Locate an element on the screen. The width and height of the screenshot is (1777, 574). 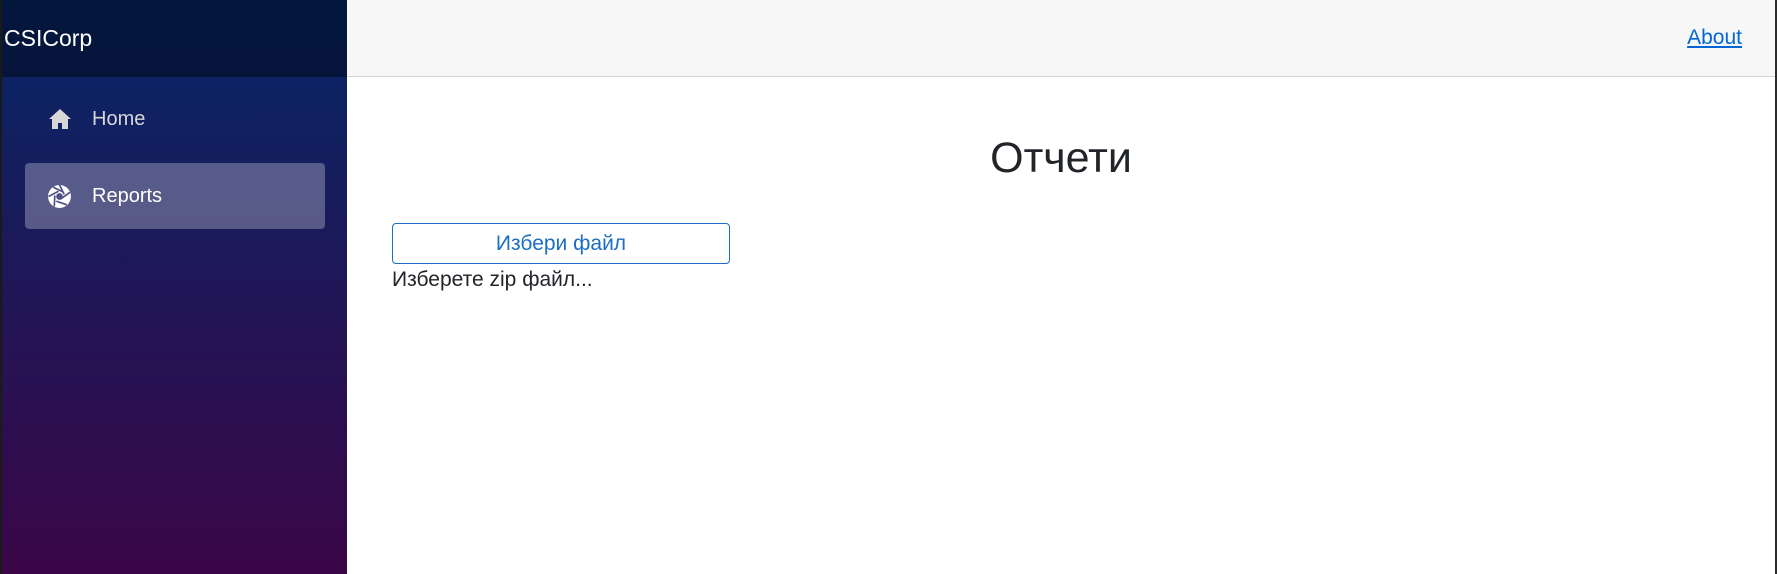
sidebar-item-reports: Reports is located at coordinates (175, 196).